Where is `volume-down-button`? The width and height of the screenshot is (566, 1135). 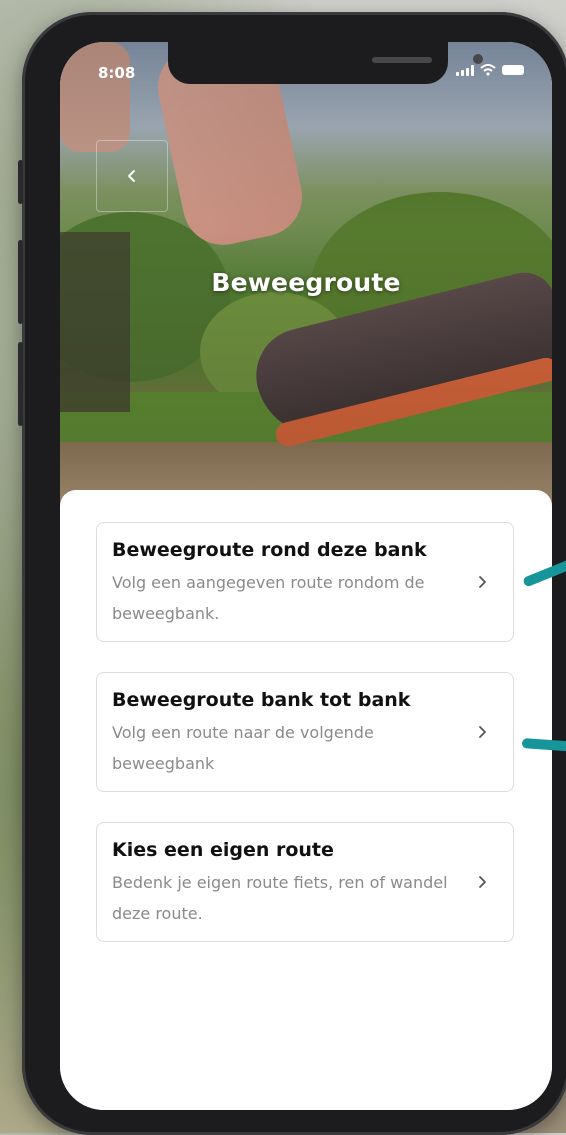
volume-down-button is located at coordinates (20, 384).